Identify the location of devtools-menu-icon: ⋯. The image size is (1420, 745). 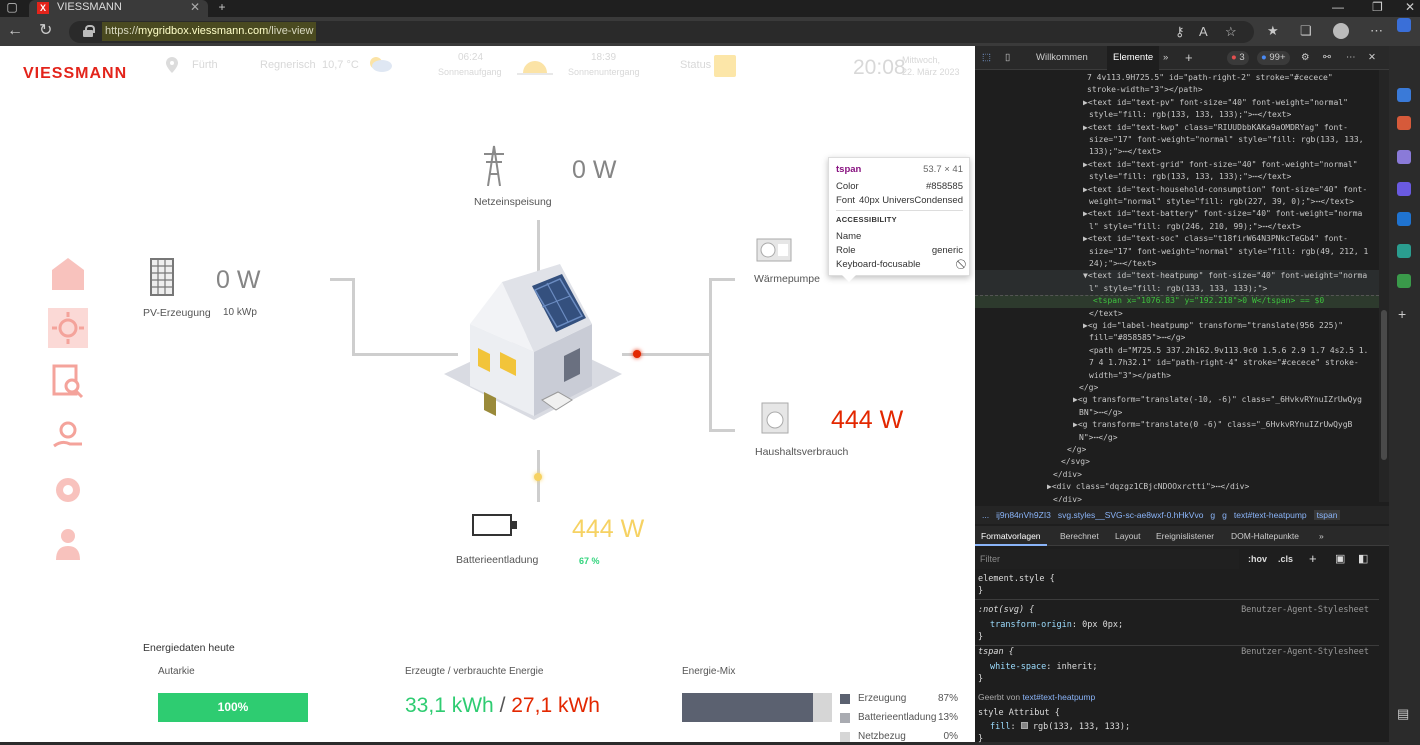
(1351, 58).